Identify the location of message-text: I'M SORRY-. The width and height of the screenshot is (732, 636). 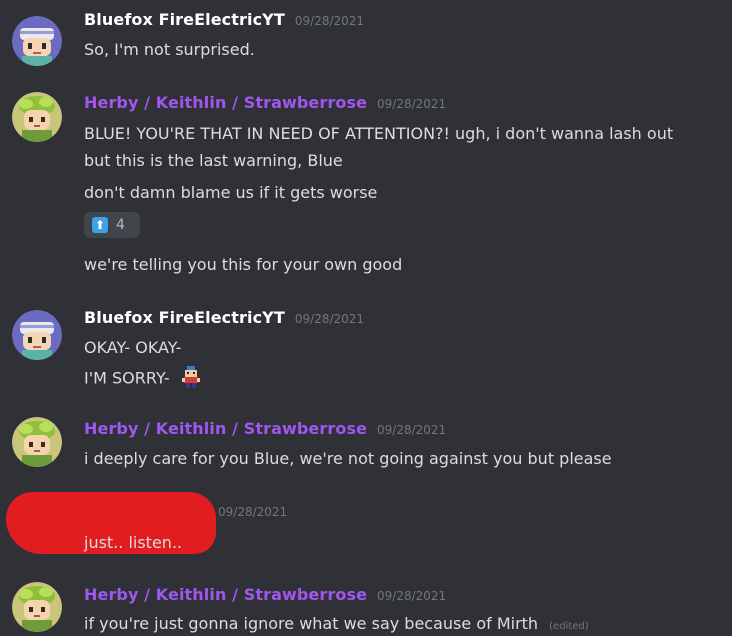
(127, 378).